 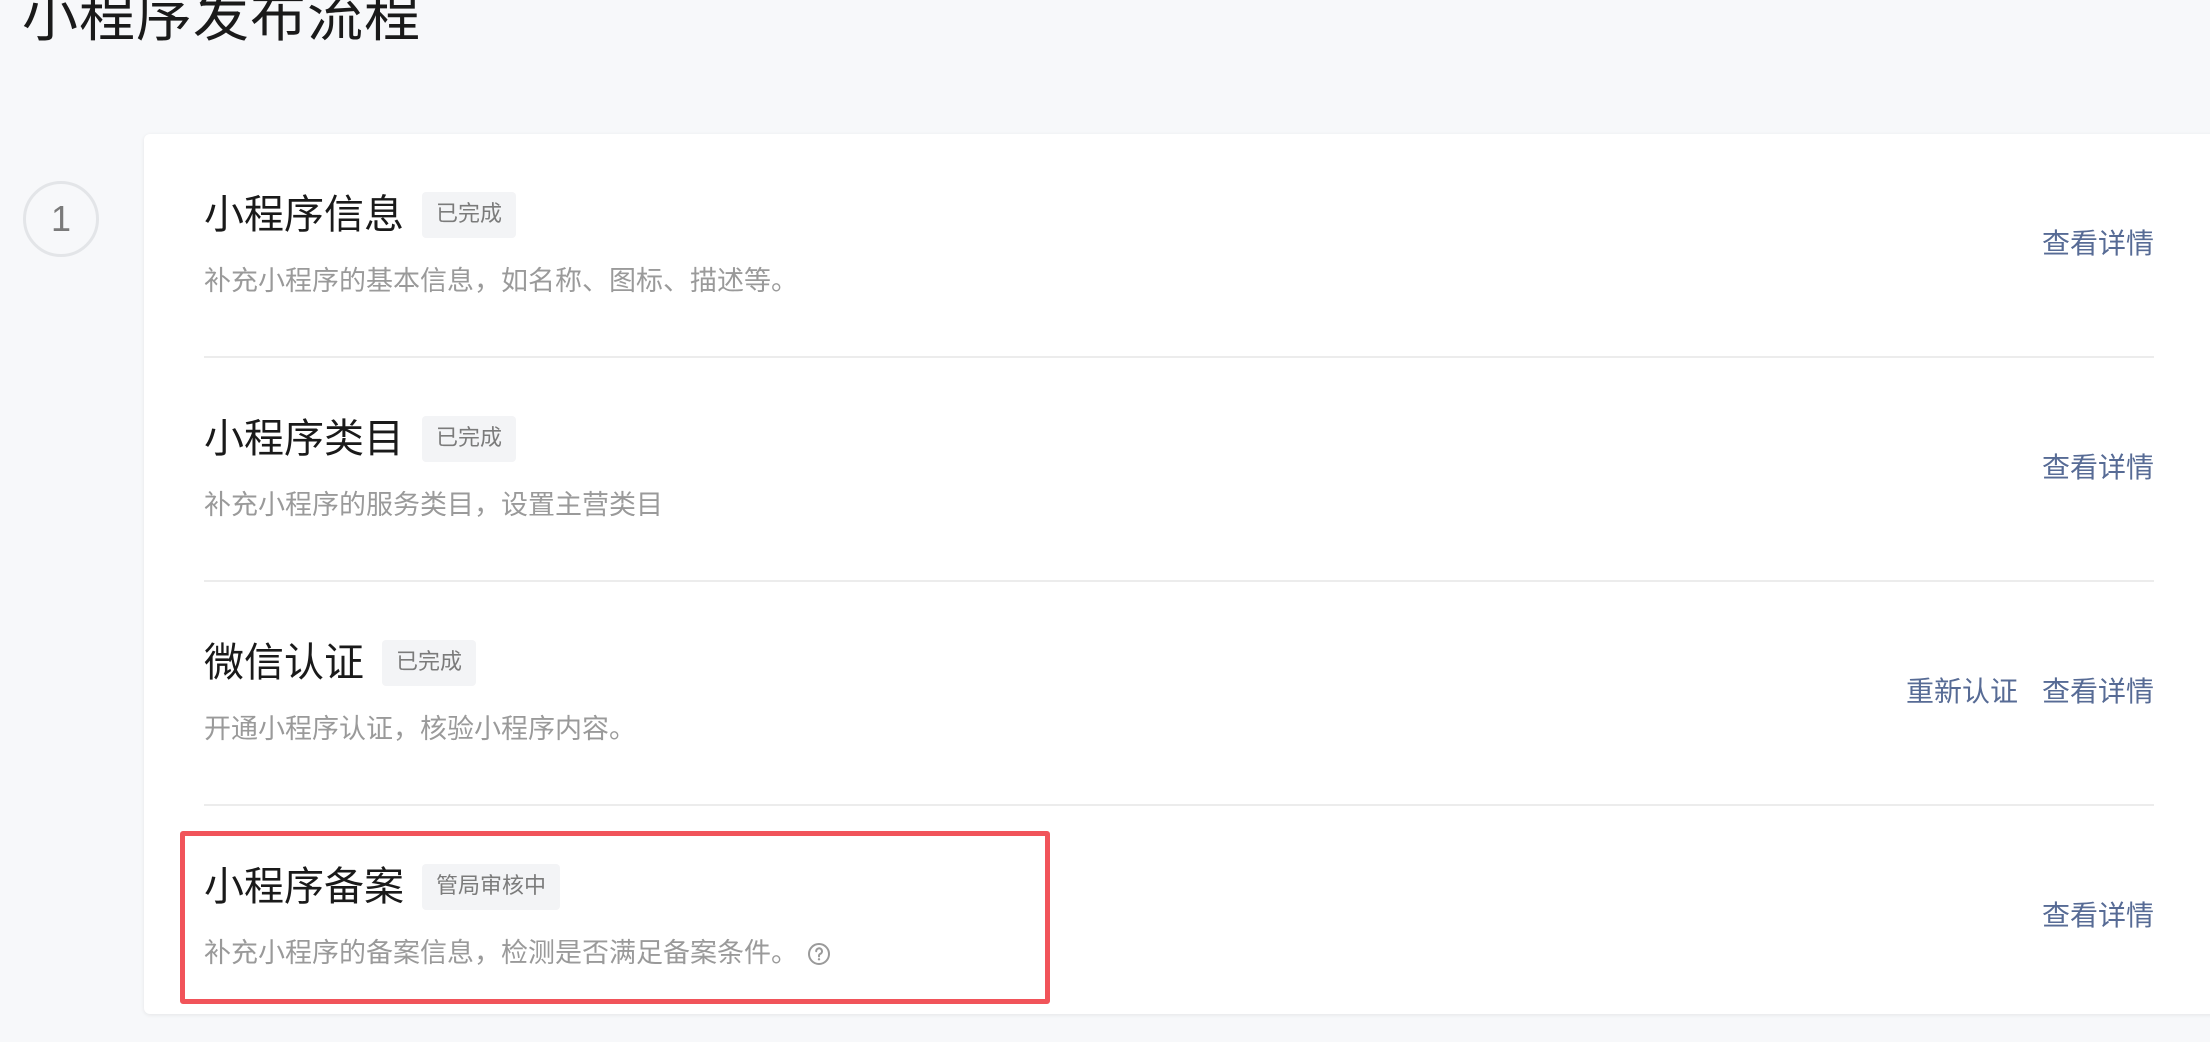 What do you see at coordinates (819, 954) in the screenshot?
I see `question-circle-icon` at bounding box center [819, 954].